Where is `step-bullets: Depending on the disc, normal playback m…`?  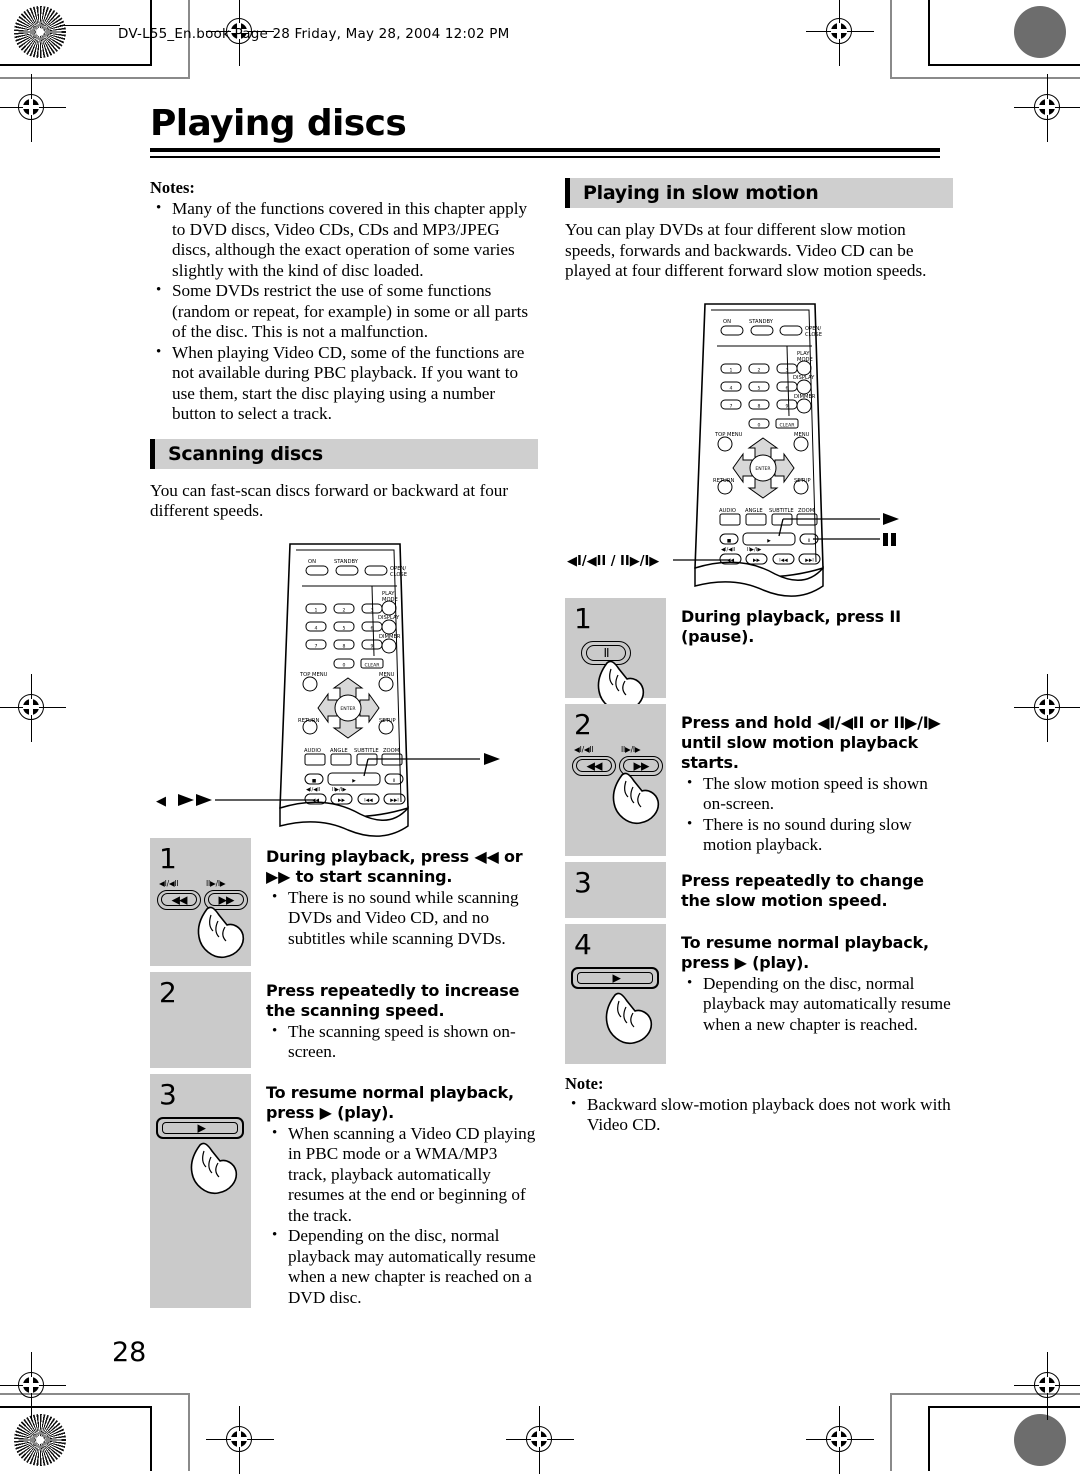
step-bullets: Depending on the disc, normal playback m… is located at coordinates (817, 1004).